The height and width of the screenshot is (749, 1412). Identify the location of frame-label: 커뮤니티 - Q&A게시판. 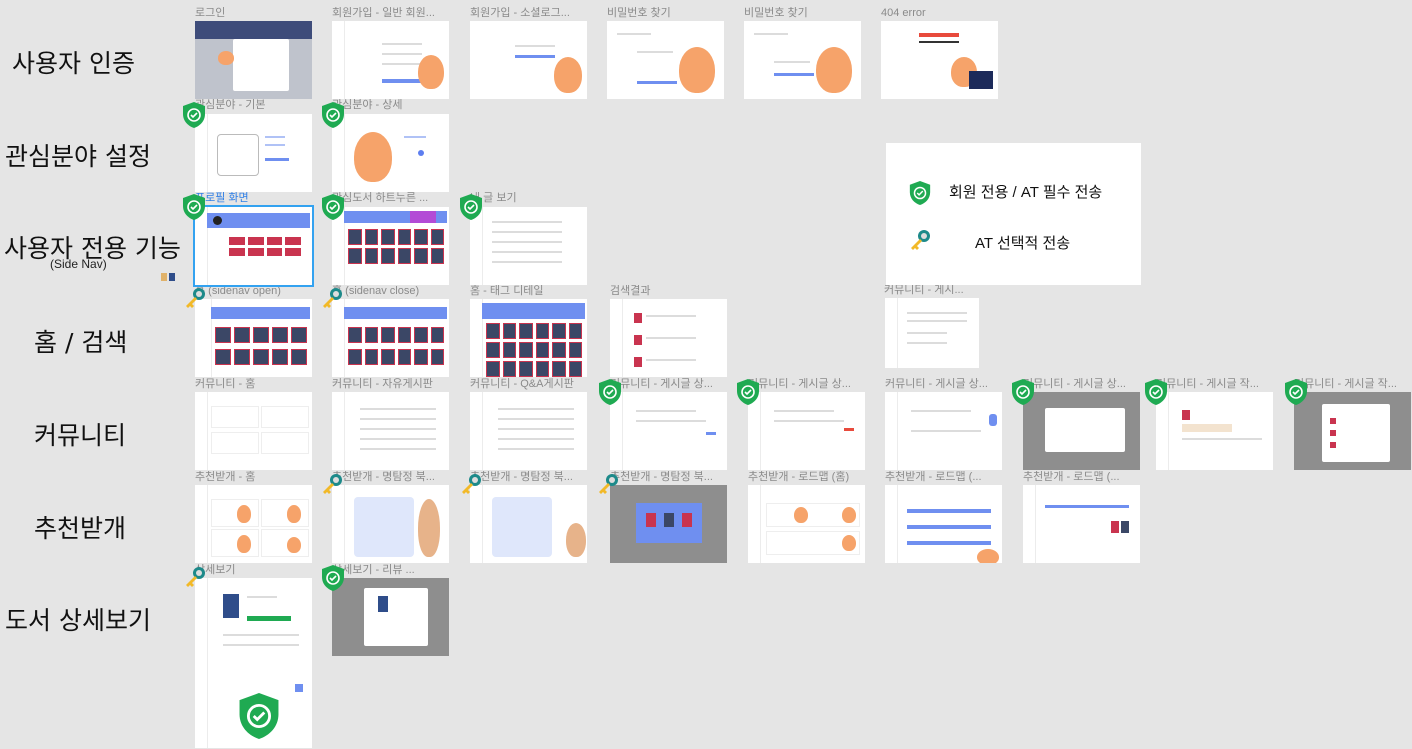
(535, 384).